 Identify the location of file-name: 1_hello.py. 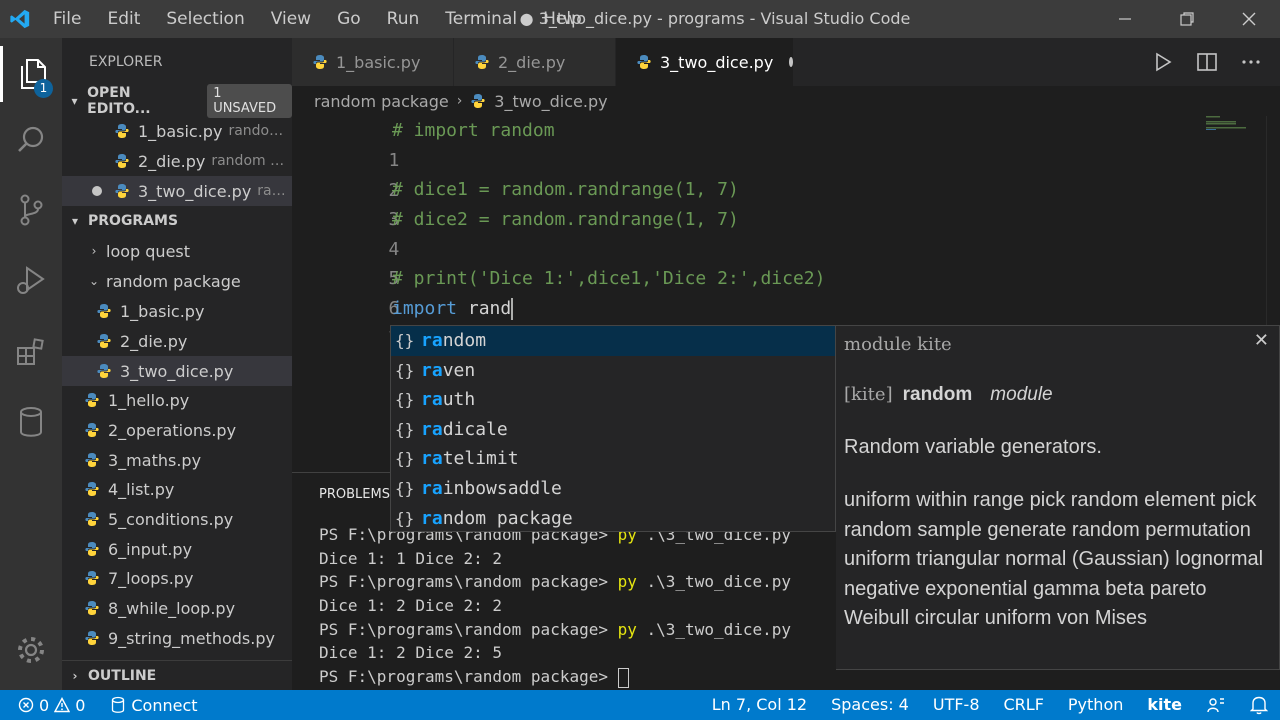
(149, 400).